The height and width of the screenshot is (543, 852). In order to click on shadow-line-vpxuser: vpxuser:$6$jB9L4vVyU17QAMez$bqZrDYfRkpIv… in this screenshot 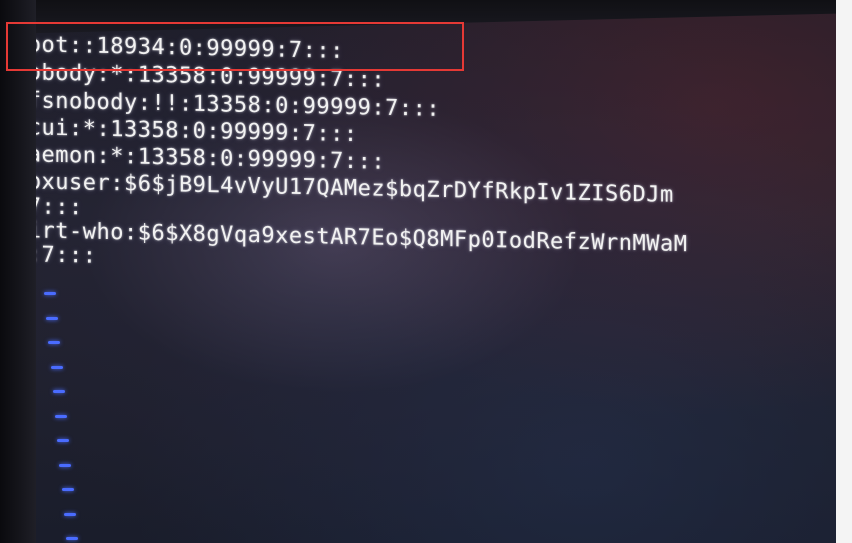, I will do `click(344, 188)`.